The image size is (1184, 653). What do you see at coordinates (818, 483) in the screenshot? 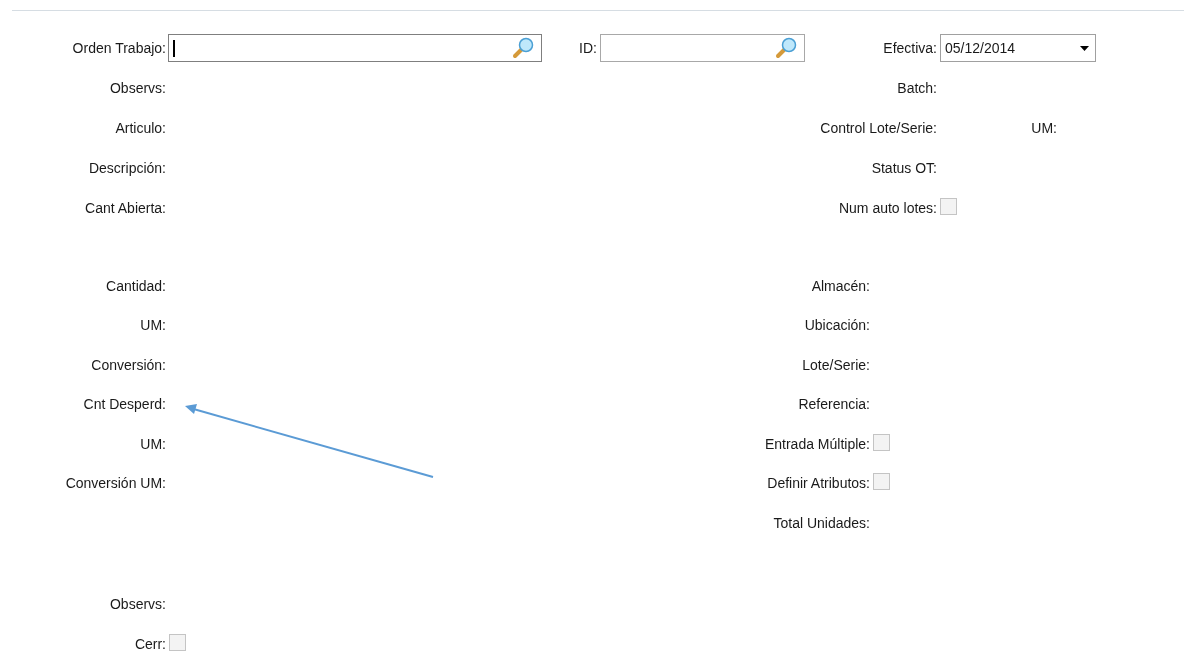
I see `field-label: Definir Atributos:` at bounding box center [818, 483].